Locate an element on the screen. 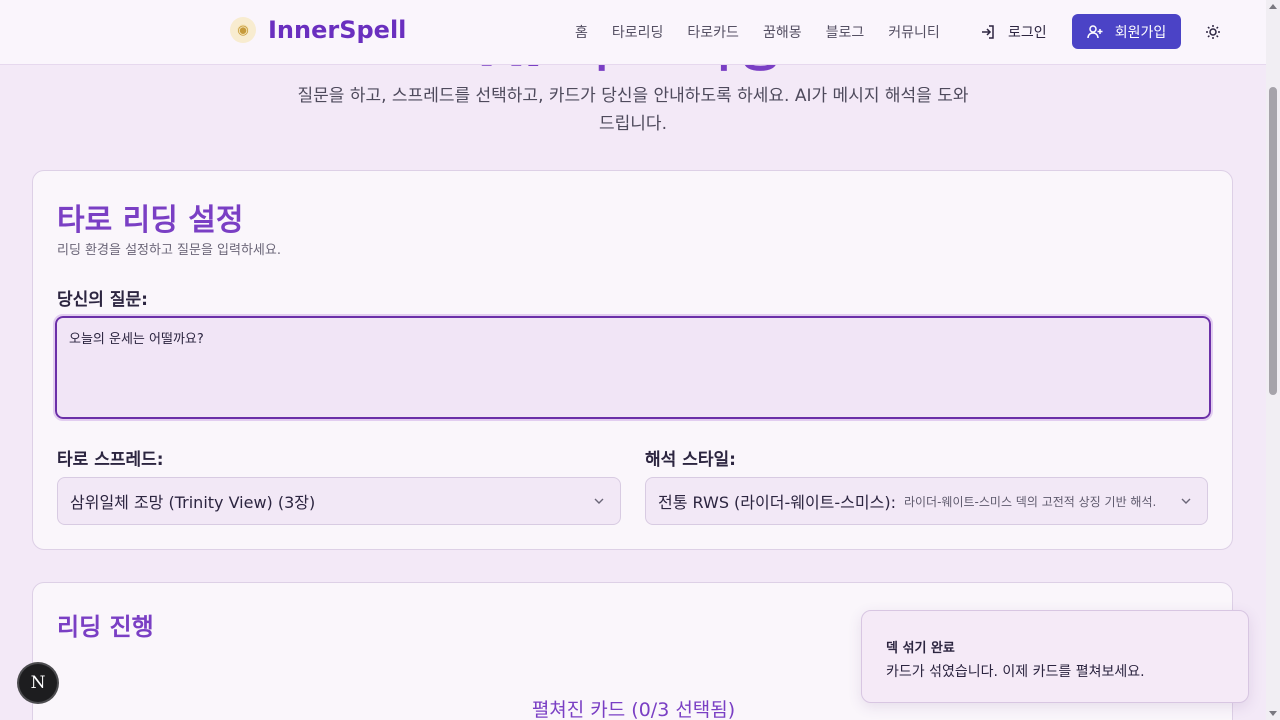 This screenshot has height=720, width=1280. sun-icon is located at coordinates (1213, 32).